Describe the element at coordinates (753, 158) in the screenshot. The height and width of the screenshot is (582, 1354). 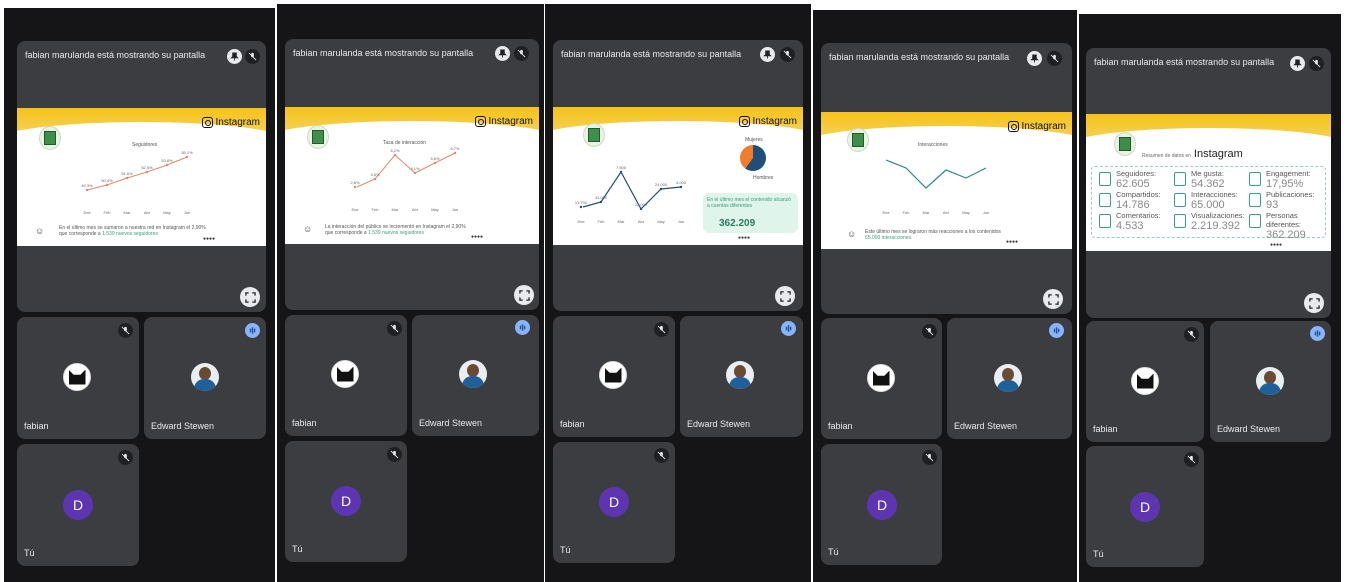
I see `gender-pie-chart` at that location.